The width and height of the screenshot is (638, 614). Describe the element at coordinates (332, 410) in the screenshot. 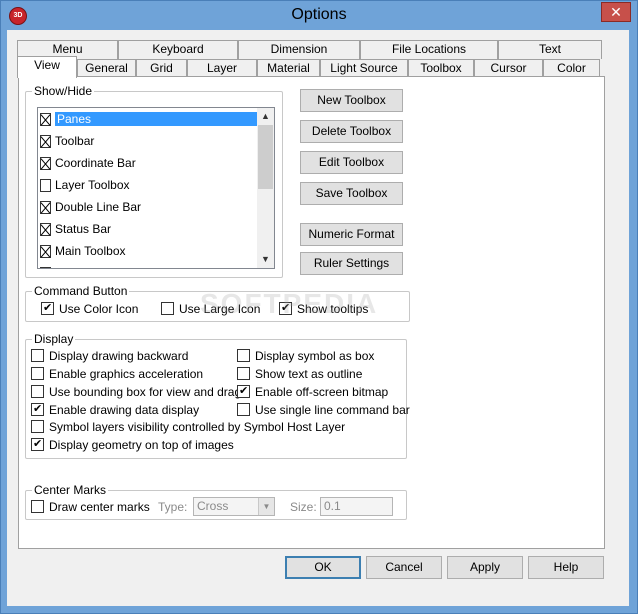

I see `checkbox-label: Use single line command bar` at that location.